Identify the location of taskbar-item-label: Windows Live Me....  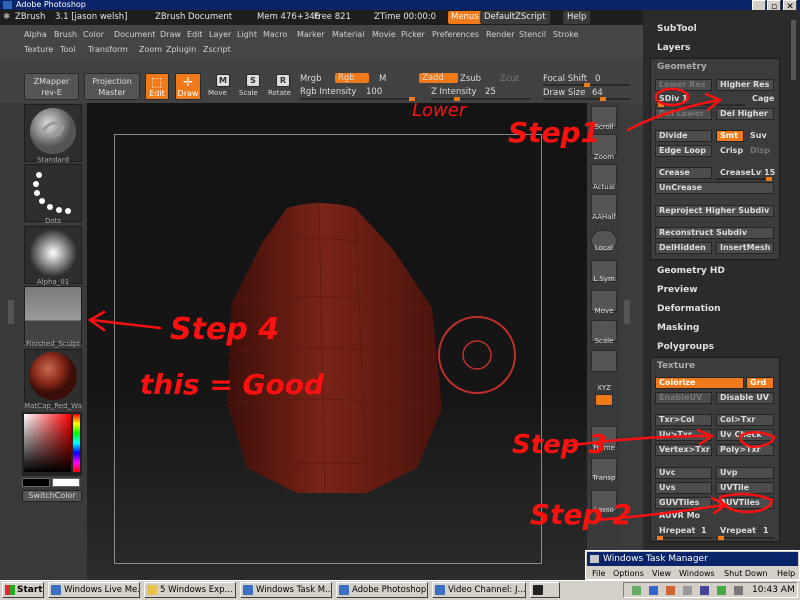
(102, 590).